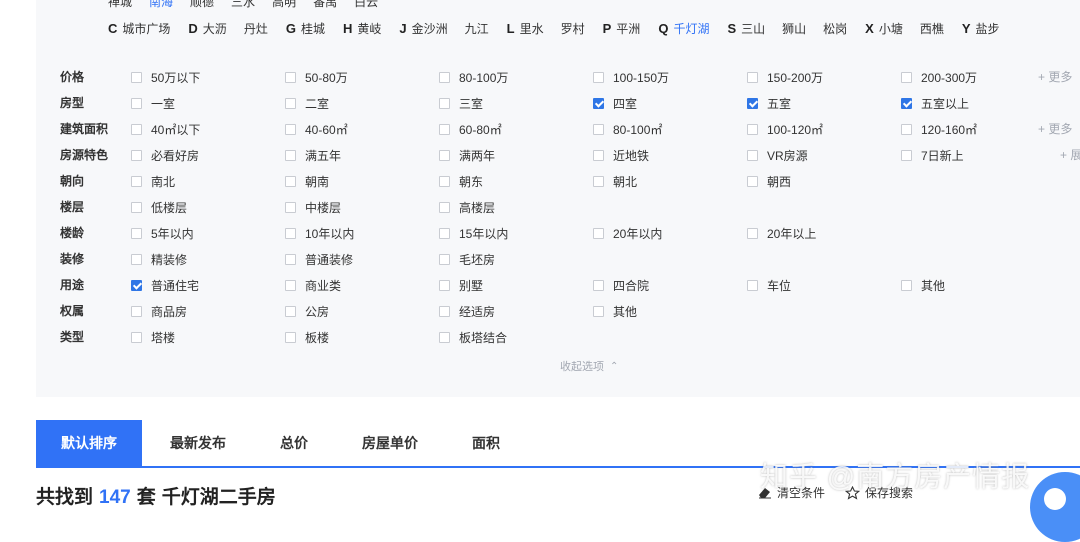  Describe the element at coordinates (988, 28) in the screenshot. I see `area-item: 盐步` at that location.